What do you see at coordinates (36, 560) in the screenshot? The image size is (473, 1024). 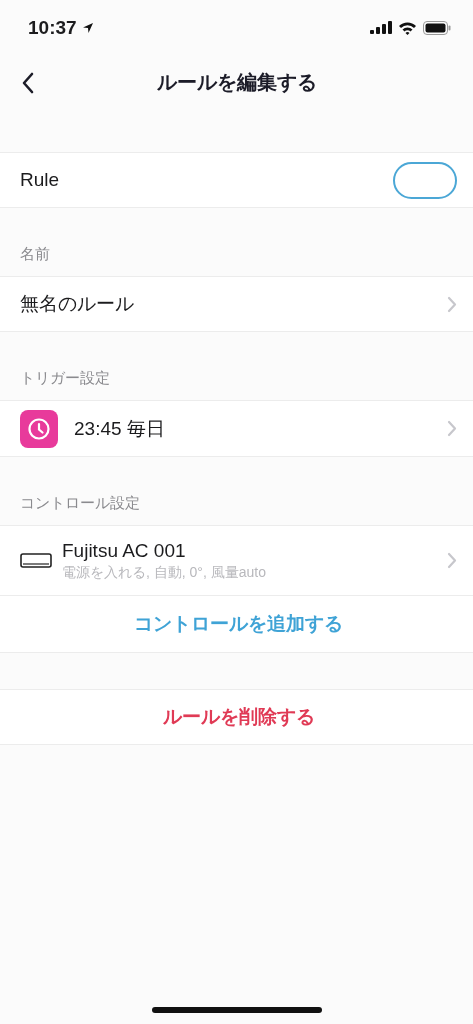 I see `air-conditioner-icon` at bounding box center [36, 560].